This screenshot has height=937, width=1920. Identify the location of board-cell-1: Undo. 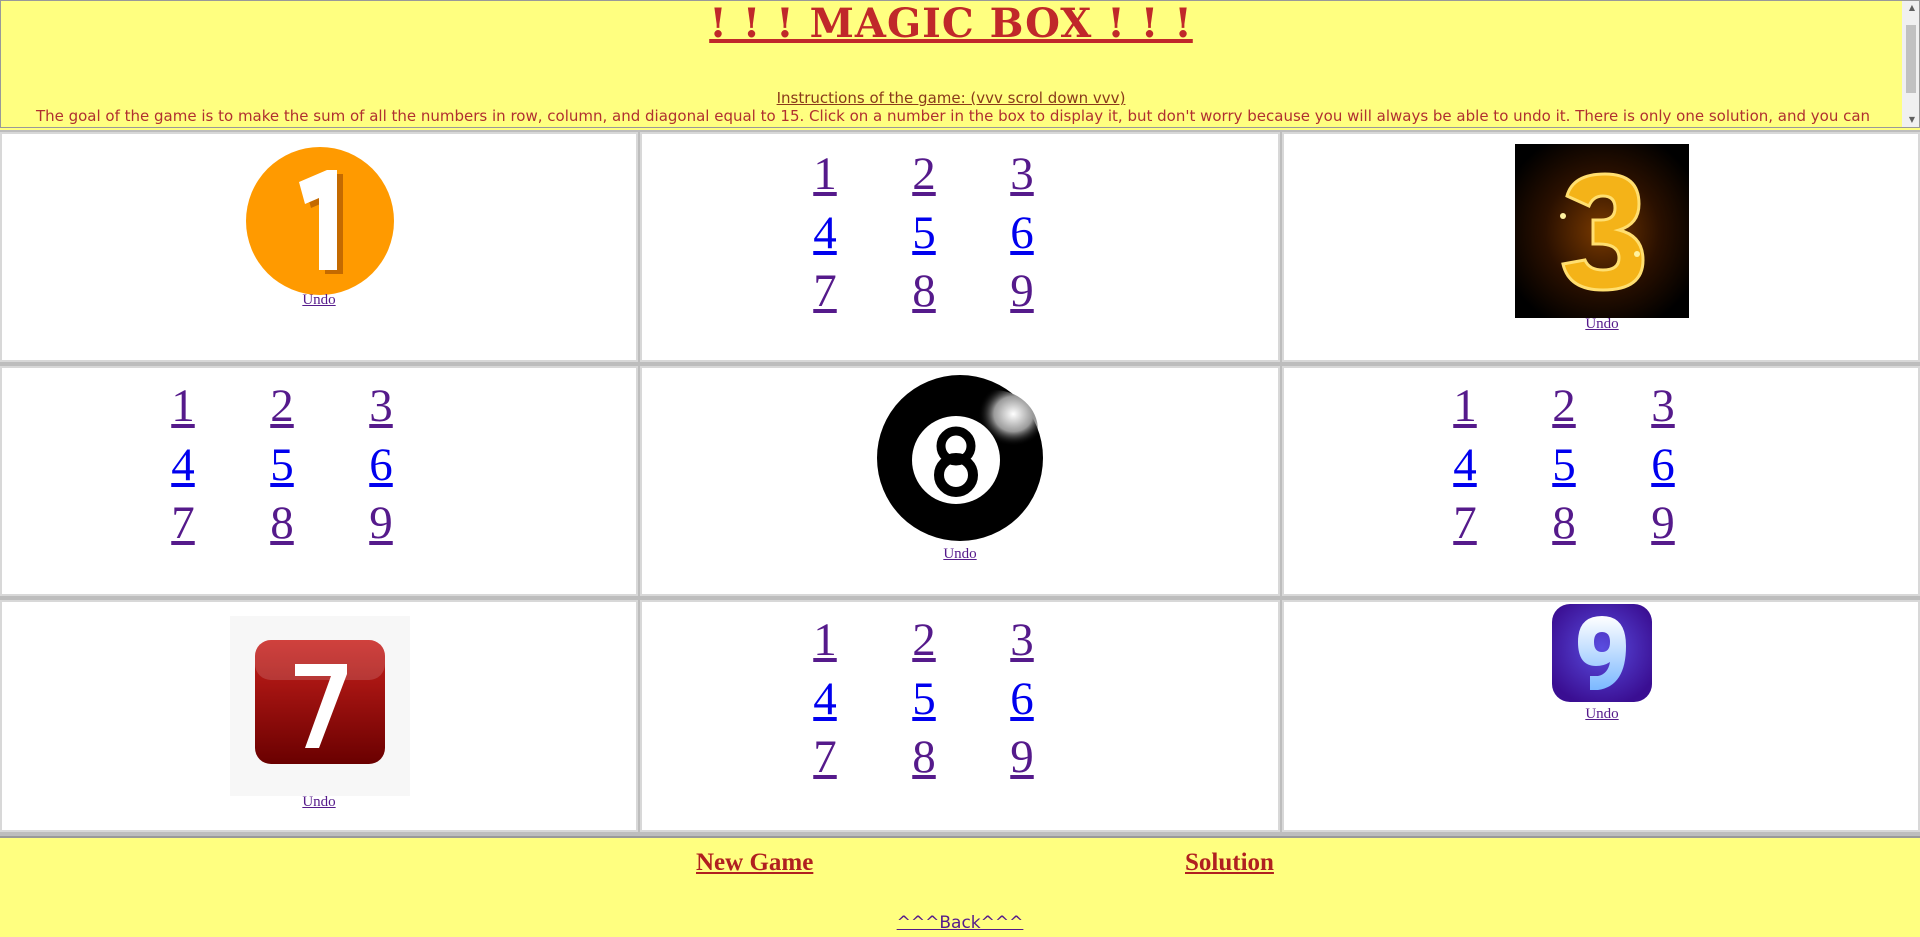
(319, 247).